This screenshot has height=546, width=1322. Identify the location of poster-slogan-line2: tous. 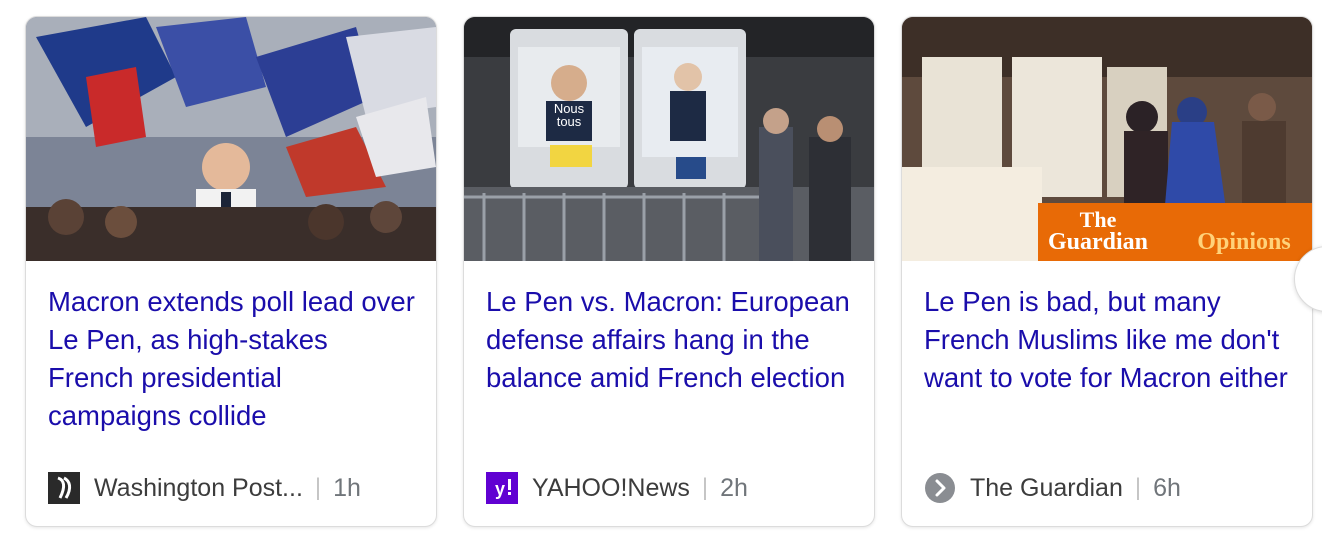
(569, 121).